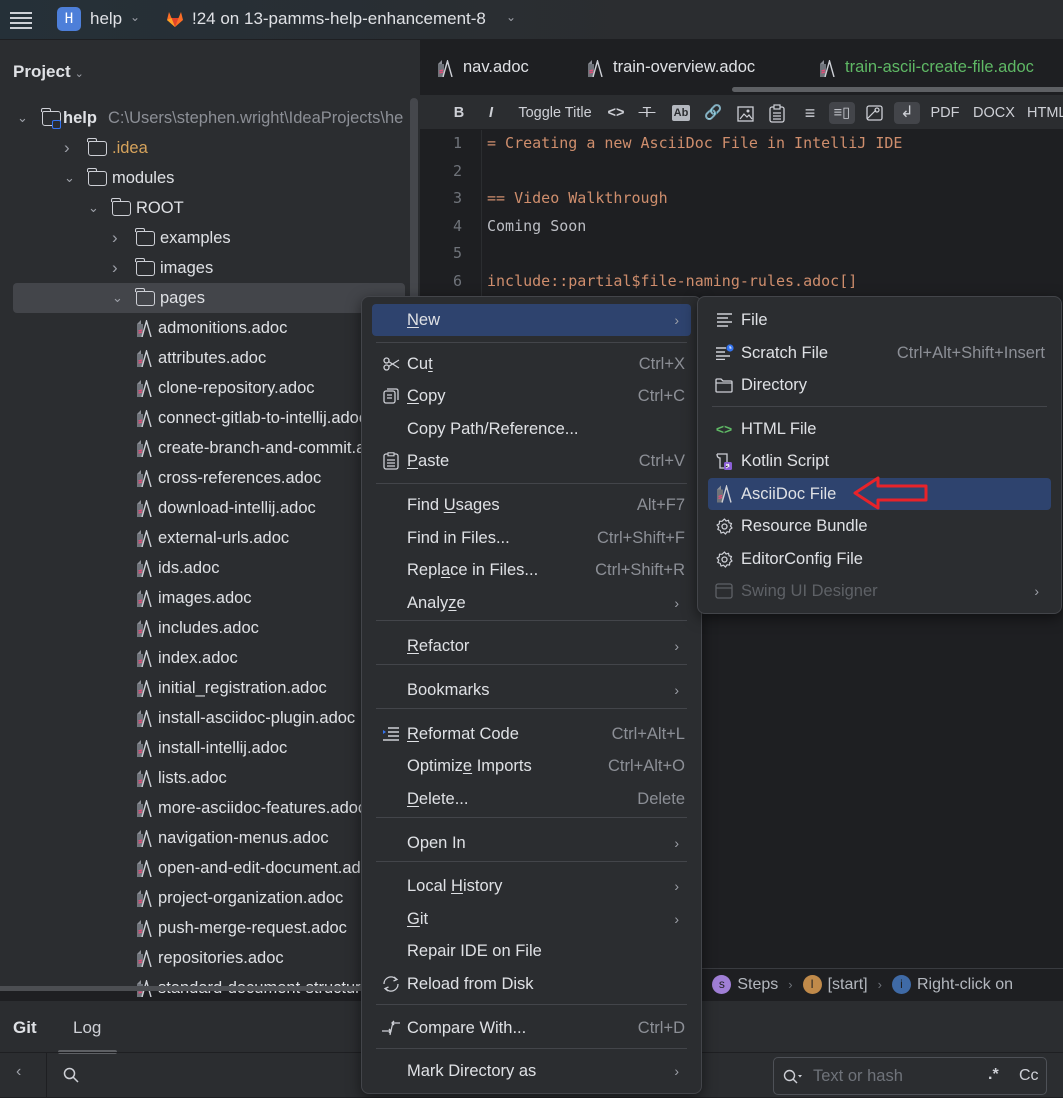 The height and width of the screenshot is (1098, 1063). Describe the element at coordinates (181, 838) in the screenshot. I see `tree-file: navigation-menus.adoc` at that location.